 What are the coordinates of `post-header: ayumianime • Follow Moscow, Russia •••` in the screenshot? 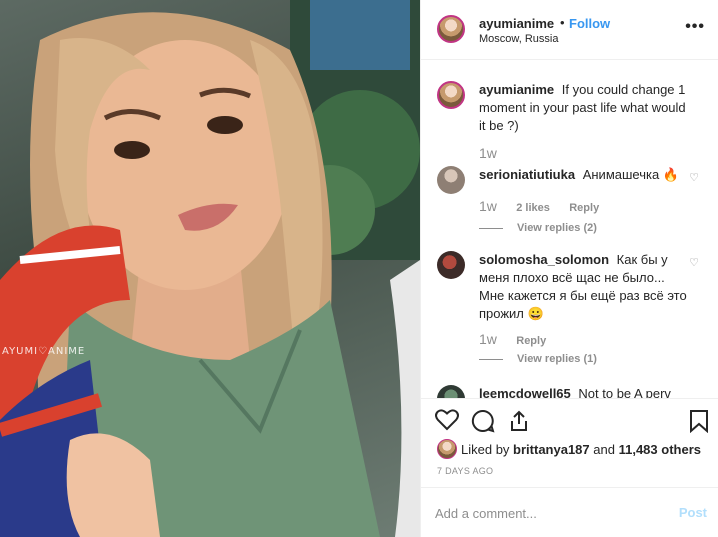 It's located at (569, 30).